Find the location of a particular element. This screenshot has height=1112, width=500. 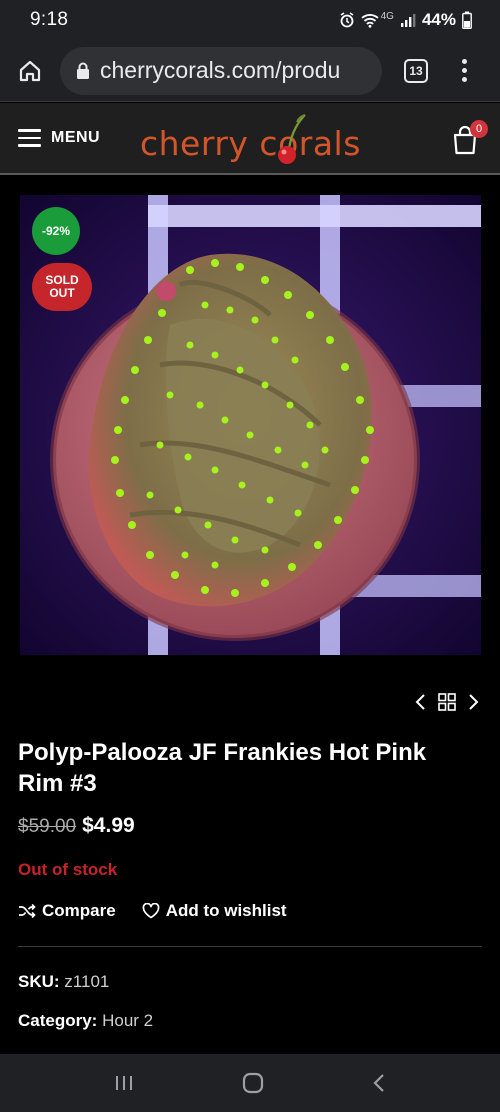

menu-label: MENU is located at coordinates (76, 137).